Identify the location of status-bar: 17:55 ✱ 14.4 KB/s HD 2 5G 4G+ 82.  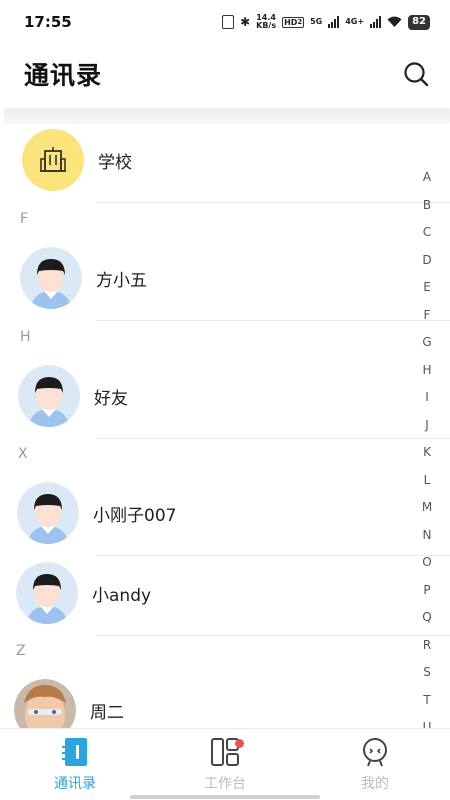
(225, 22).